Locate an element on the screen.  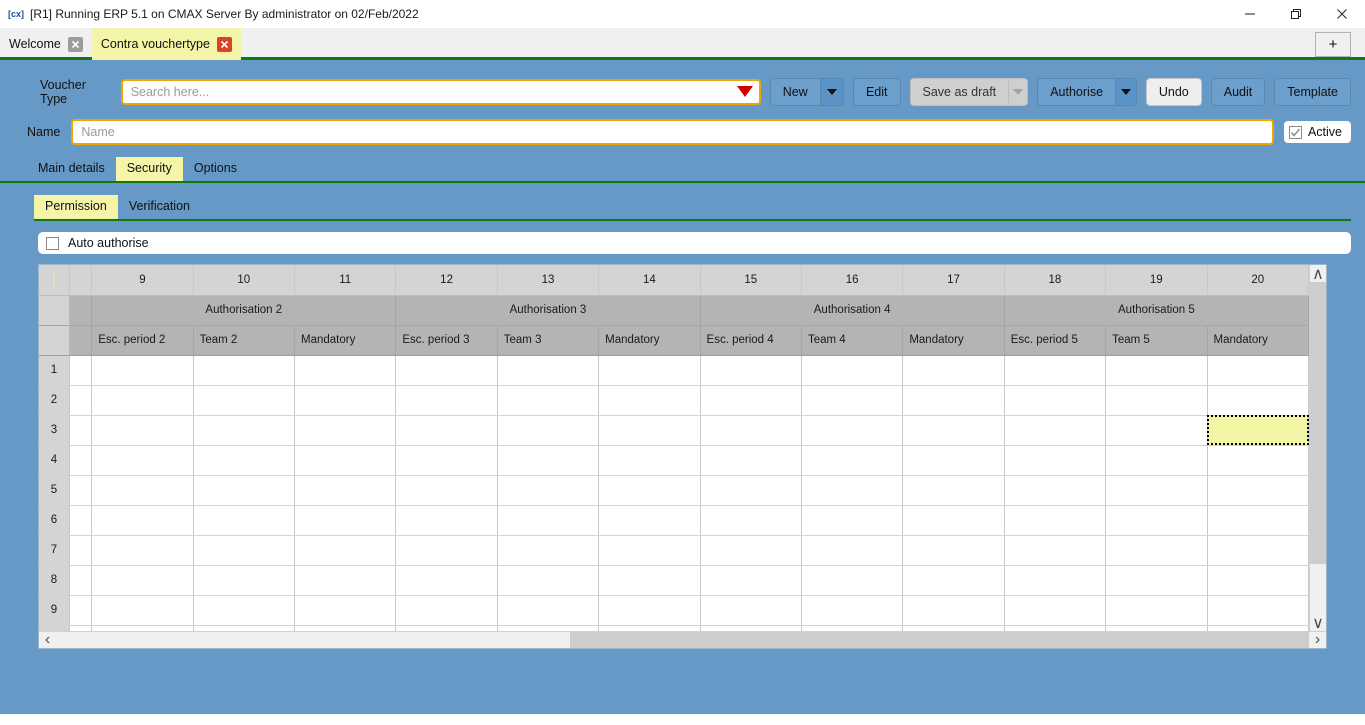
row-number-cell: 5 is located at coordinates (54, 490).